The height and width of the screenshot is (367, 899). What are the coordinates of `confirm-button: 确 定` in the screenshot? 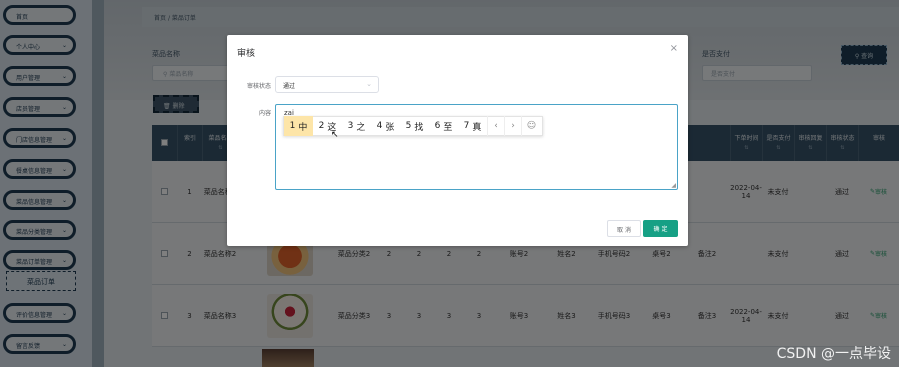 It's located at (660, 228).